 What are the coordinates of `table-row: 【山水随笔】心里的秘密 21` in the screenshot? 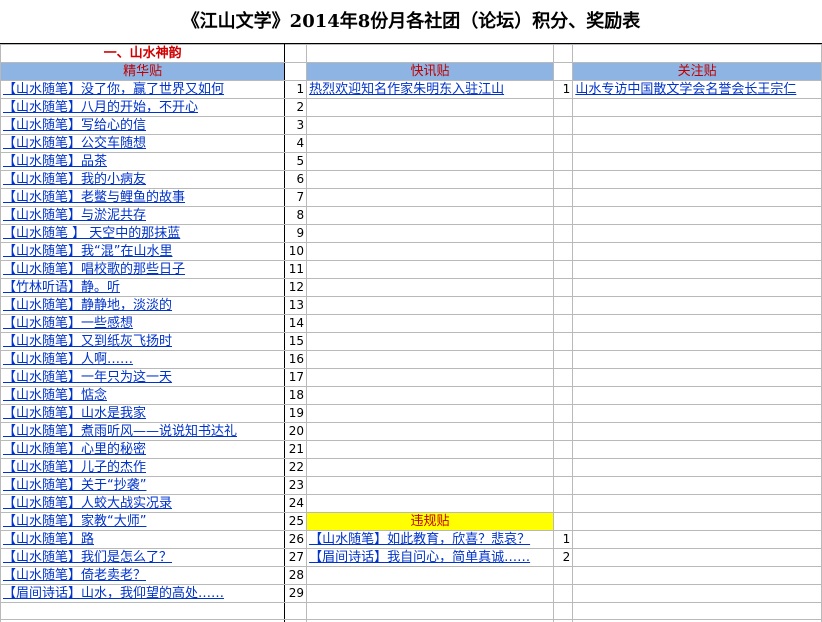 It's located at (411, 449).